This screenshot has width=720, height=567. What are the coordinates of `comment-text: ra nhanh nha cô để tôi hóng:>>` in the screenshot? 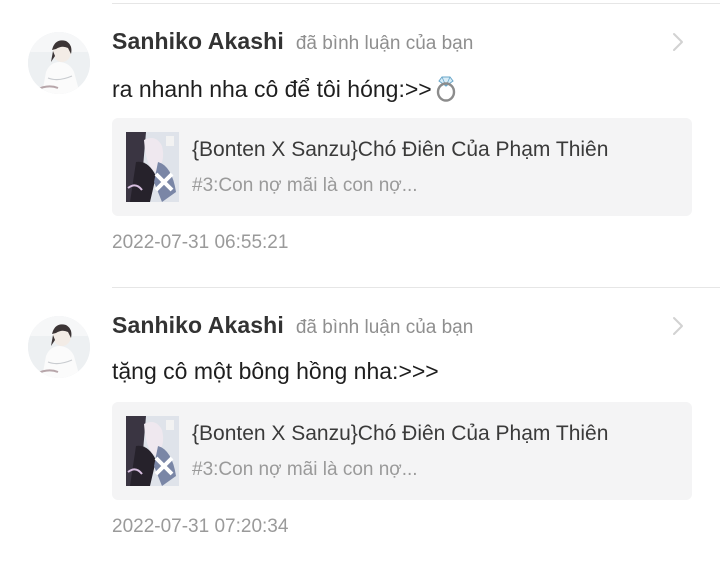 It's located at (285, 88).